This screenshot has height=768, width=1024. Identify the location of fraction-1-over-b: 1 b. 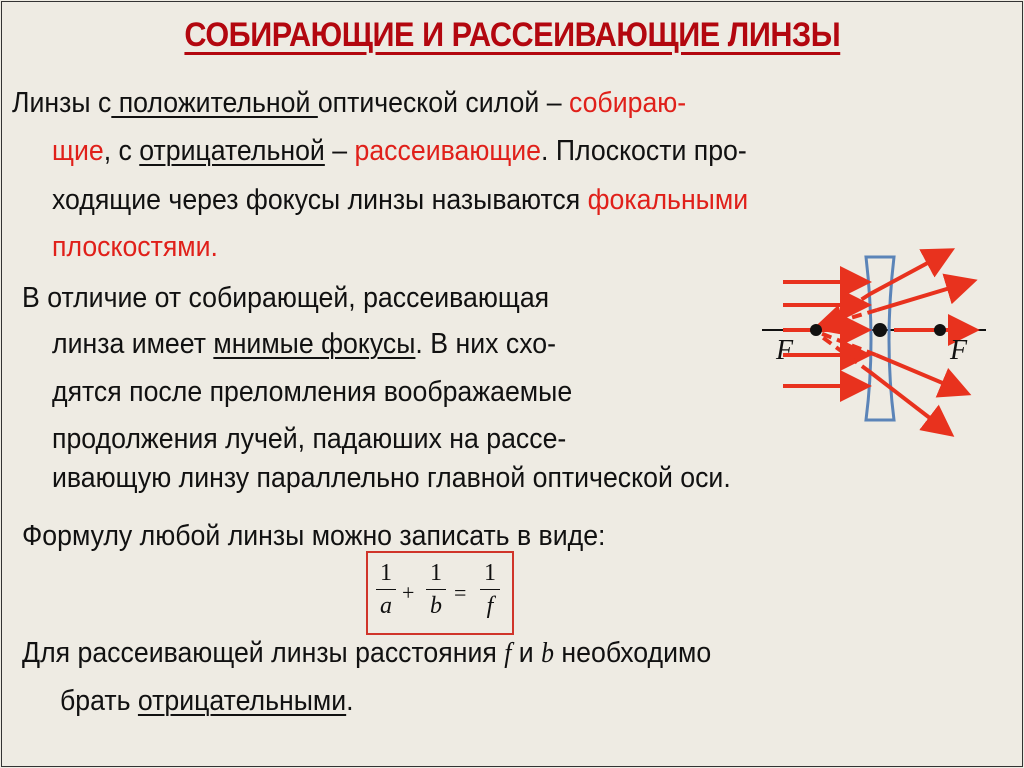
(436, 589).